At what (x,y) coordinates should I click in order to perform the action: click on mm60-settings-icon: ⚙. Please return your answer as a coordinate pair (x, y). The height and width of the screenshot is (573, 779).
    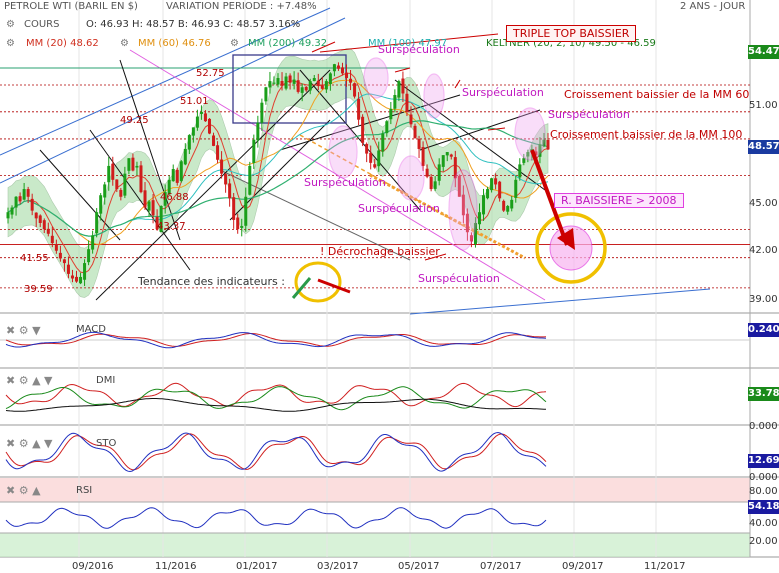
    Looking at the image, I should click on (124, 43).